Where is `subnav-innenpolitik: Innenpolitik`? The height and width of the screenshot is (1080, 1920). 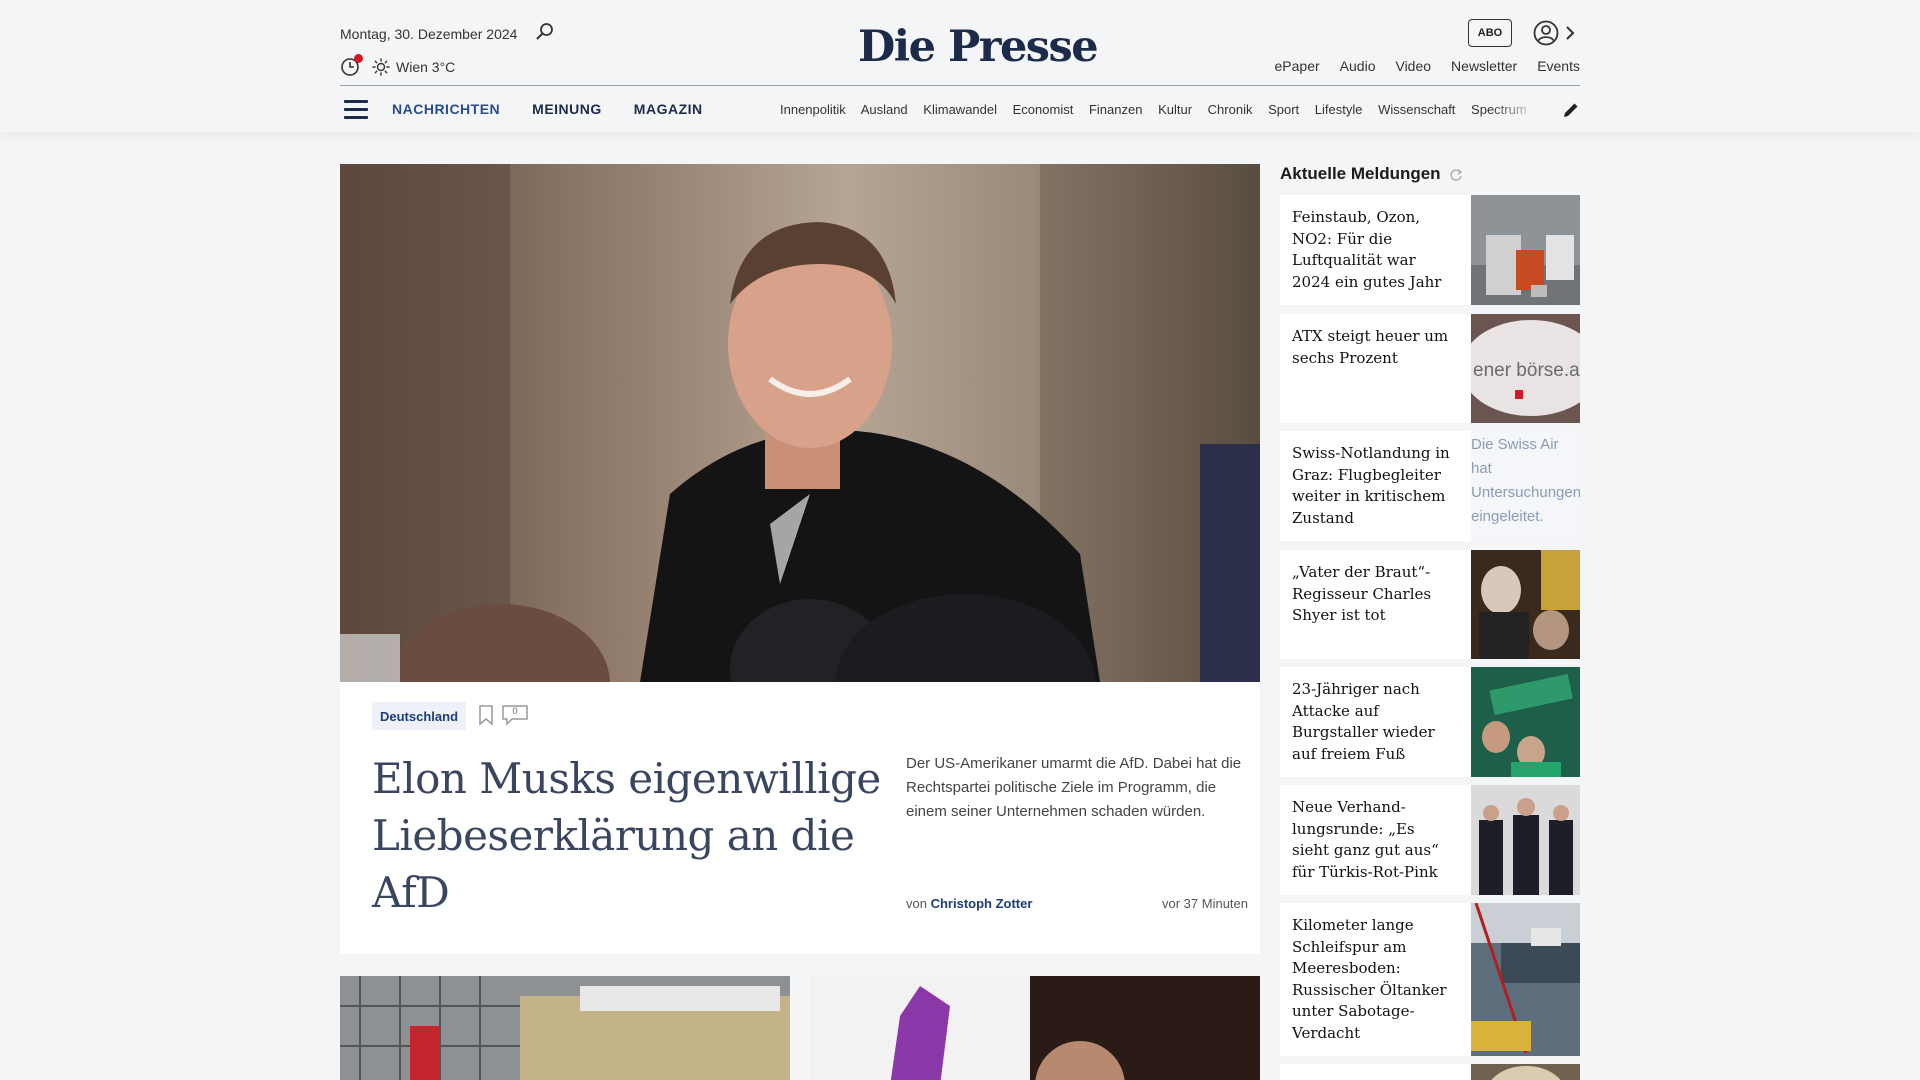 subnav-innenpolitik: Innenpolitik is located at coordinates (813, 109).